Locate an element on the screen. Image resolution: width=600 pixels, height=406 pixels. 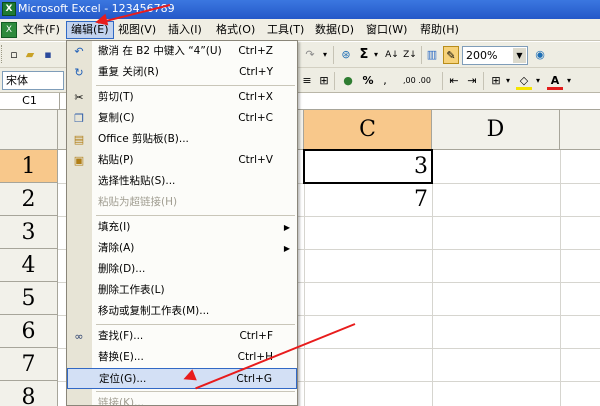
menu-item-label: 剪切(T) is located at coordinates (116, 97).